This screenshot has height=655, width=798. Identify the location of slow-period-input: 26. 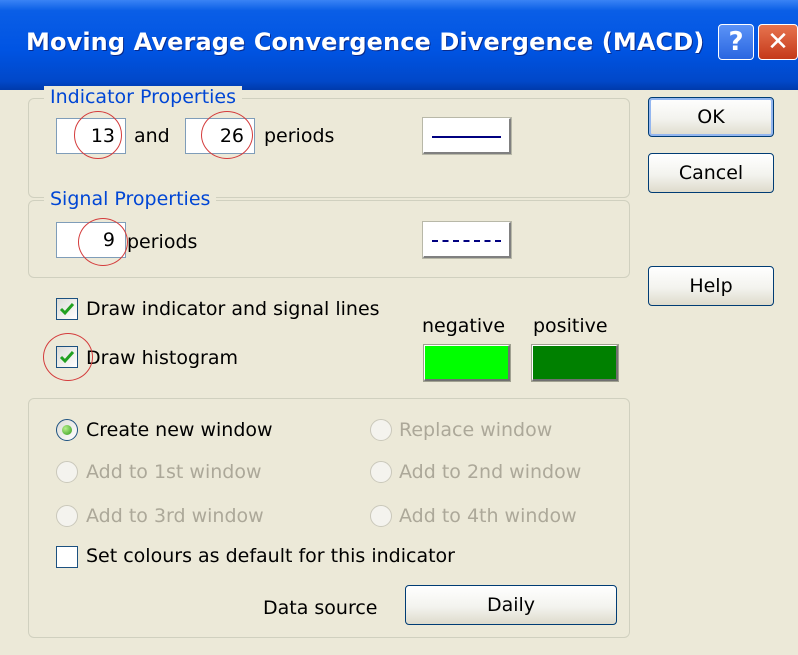
(220, 136).